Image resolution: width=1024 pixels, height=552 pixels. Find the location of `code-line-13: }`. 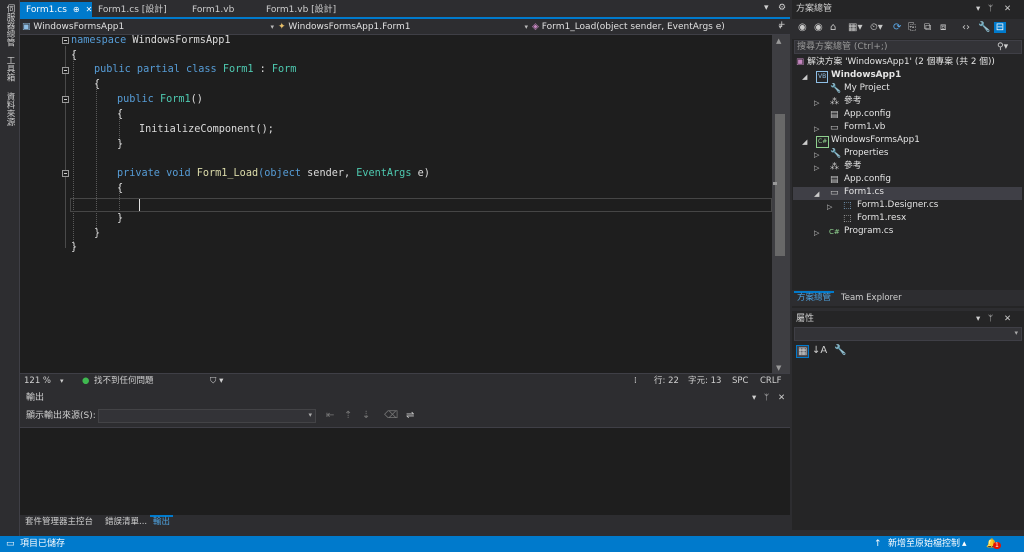

code-line-13: } is located at coordinates (120, 218).